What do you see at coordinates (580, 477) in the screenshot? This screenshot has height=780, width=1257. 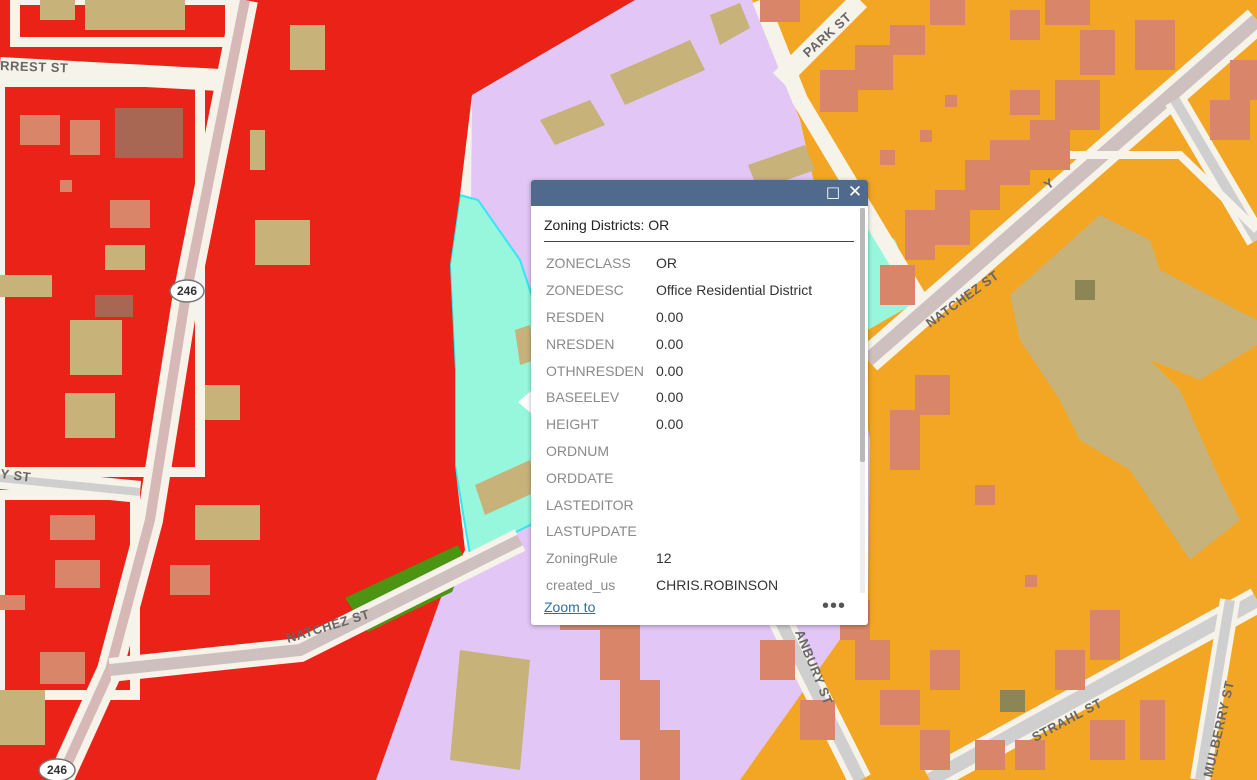 I see `attribute-key: ORDDATE` at bounding box center [580, 477].